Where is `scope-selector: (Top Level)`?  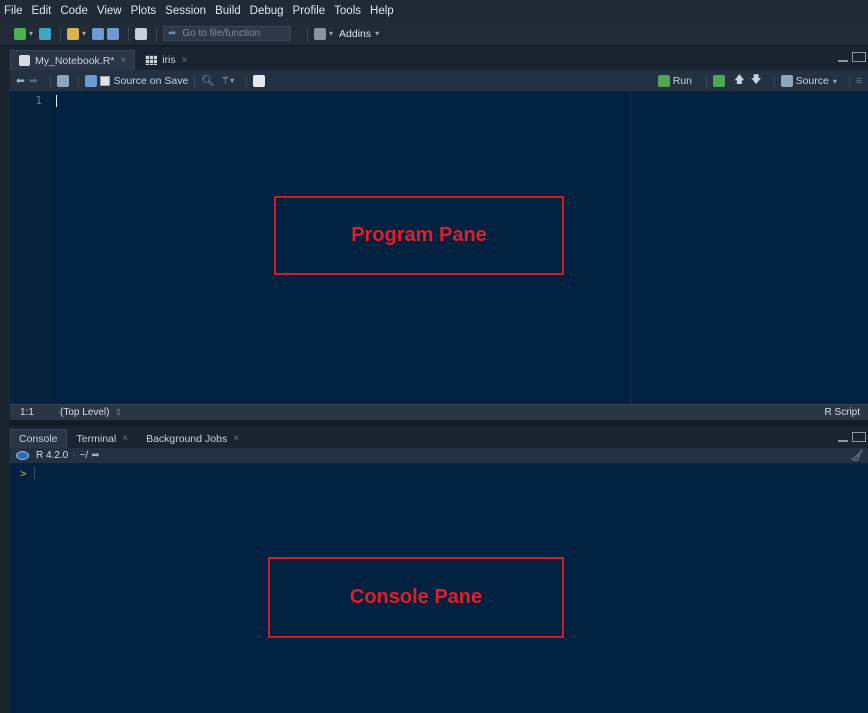
scope-selector: (Top Level) is located at coordinates (84, 412).